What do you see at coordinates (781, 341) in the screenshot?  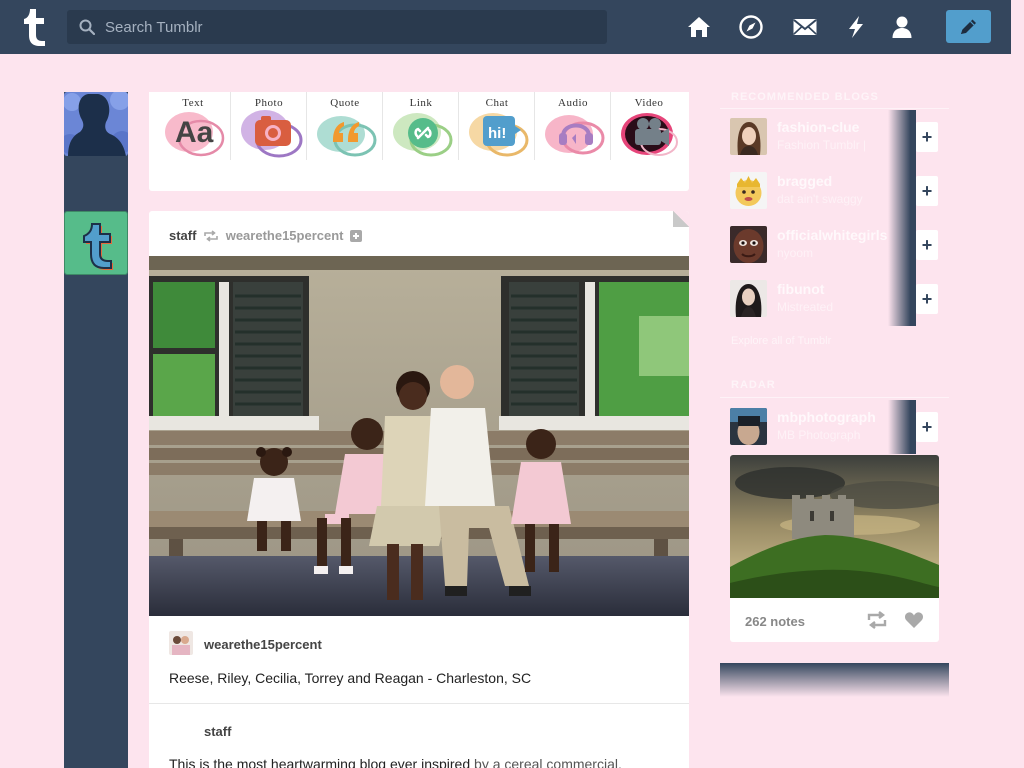 I see `explore-all-link: Explore all of Tumblr` at bounding box center [781, 341].